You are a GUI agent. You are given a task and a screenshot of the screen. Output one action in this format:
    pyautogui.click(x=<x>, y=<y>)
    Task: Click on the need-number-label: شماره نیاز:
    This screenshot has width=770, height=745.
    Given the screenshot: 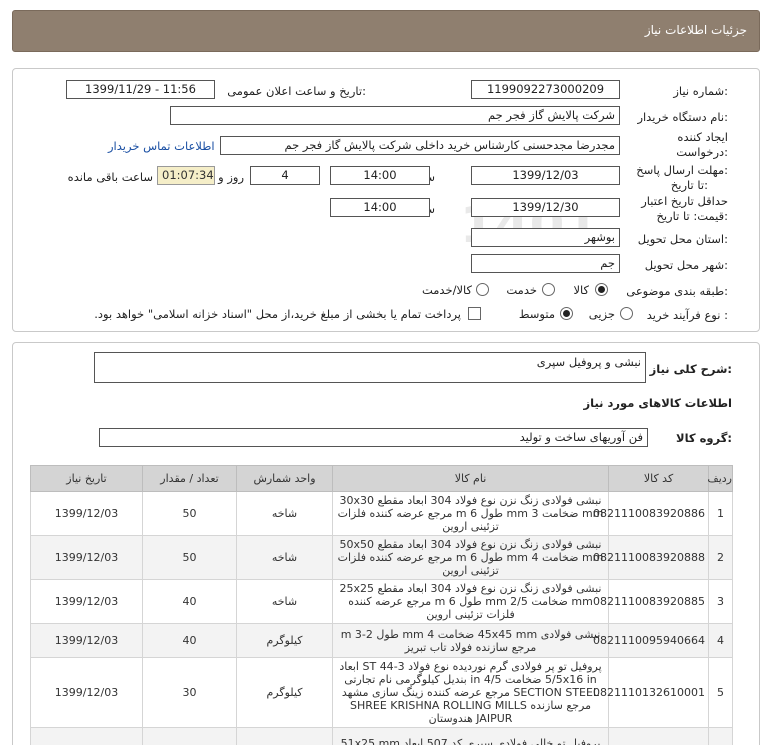 What is the action you would take?
    pyautogui.click(x=700, y=91)
    